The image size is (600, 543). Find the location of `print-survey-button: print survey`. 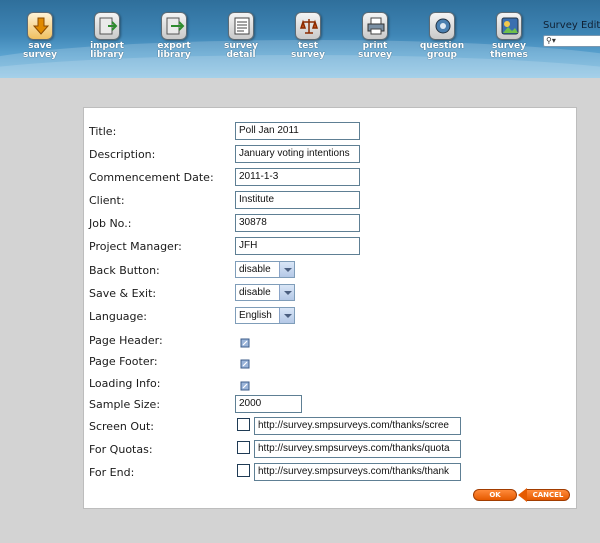

print-survey-button: print survey is located at coordinates (375, 38).